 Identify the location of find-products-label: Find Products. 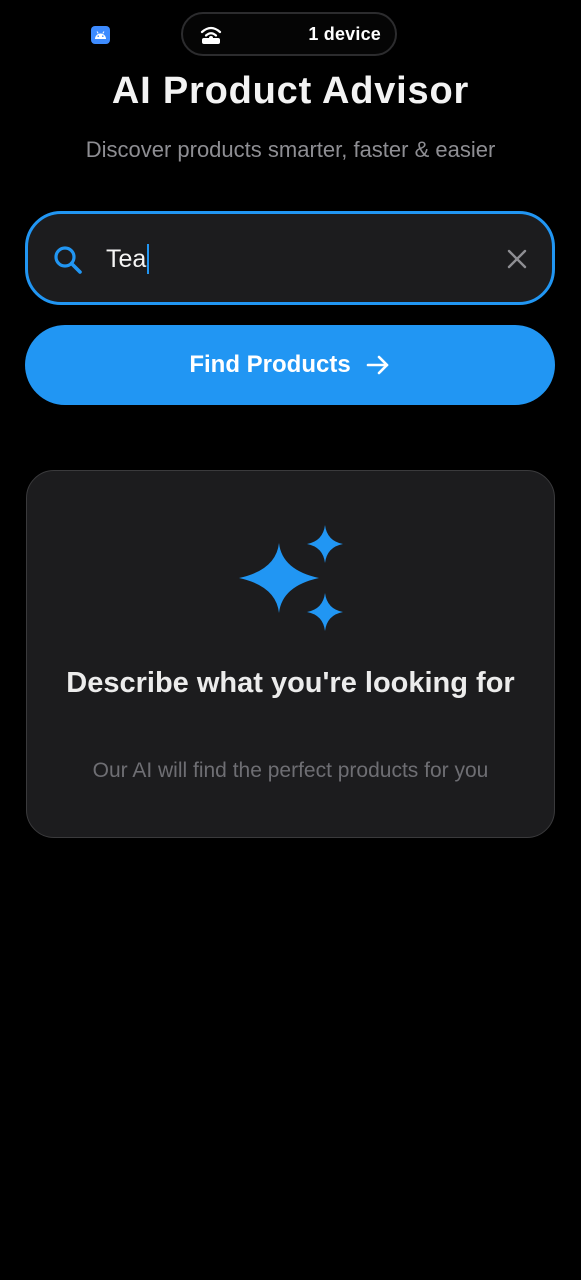
(270, 364).